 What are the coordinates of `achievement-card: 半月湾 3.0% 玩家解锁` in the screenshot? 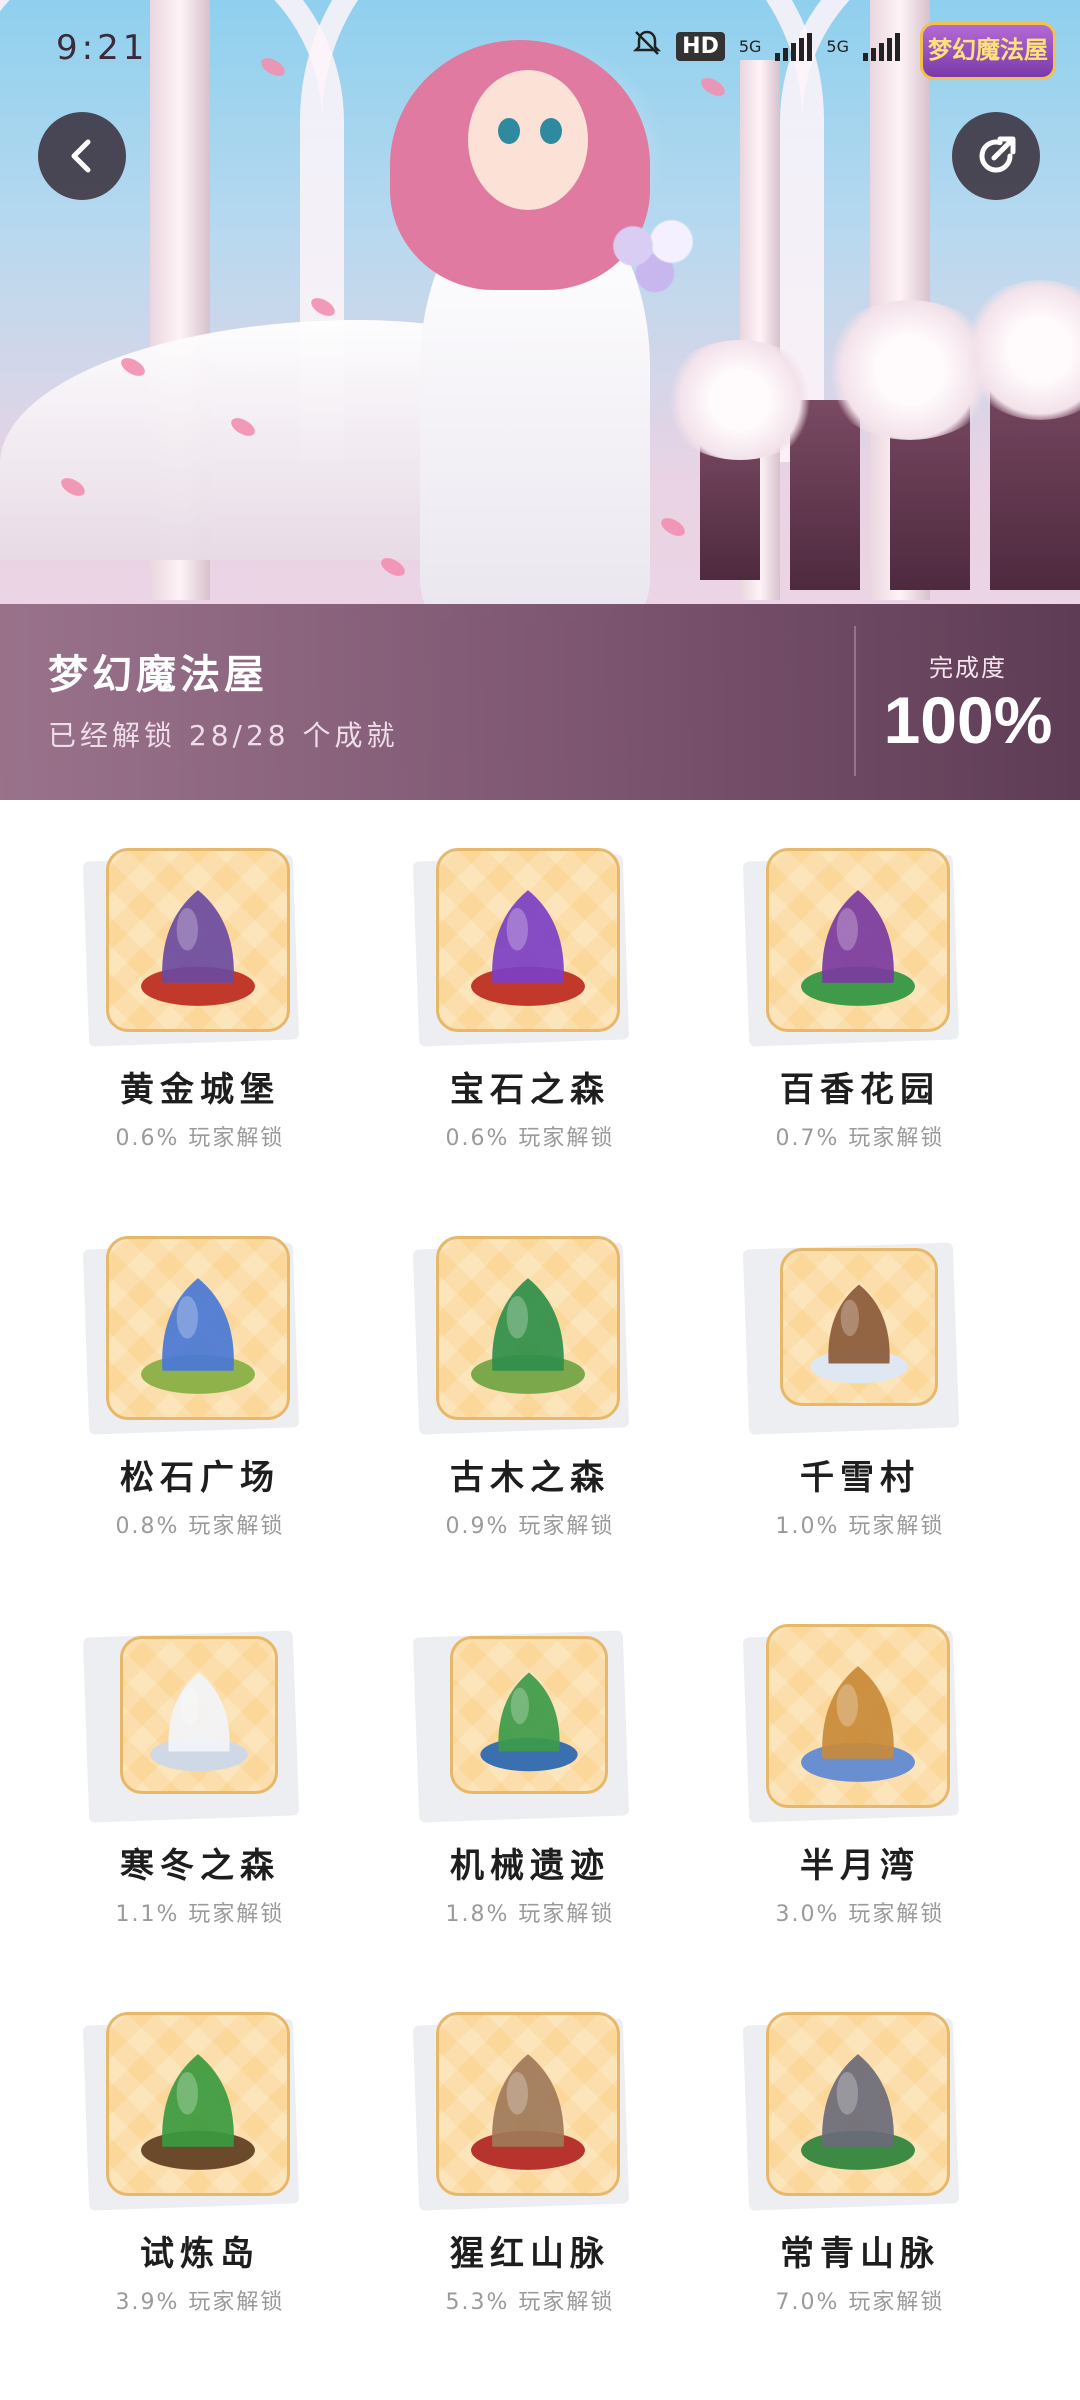 It's located at (875, 1770).